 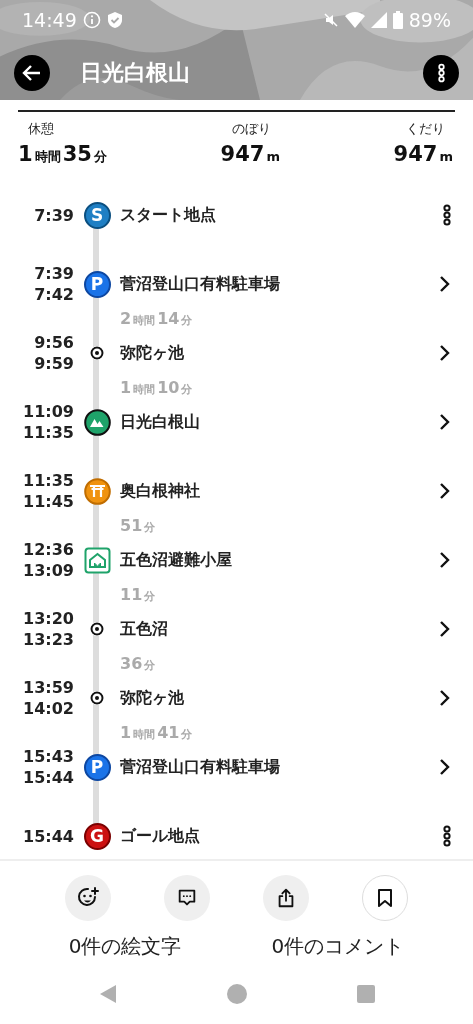 I want to click on stat-label: のぼり, so click(x=251, y=129).